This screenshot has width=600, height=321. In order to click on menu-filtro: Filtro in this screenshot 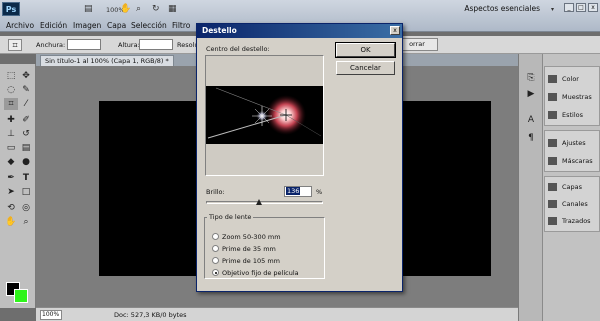, I will do `click(181, 25)`.